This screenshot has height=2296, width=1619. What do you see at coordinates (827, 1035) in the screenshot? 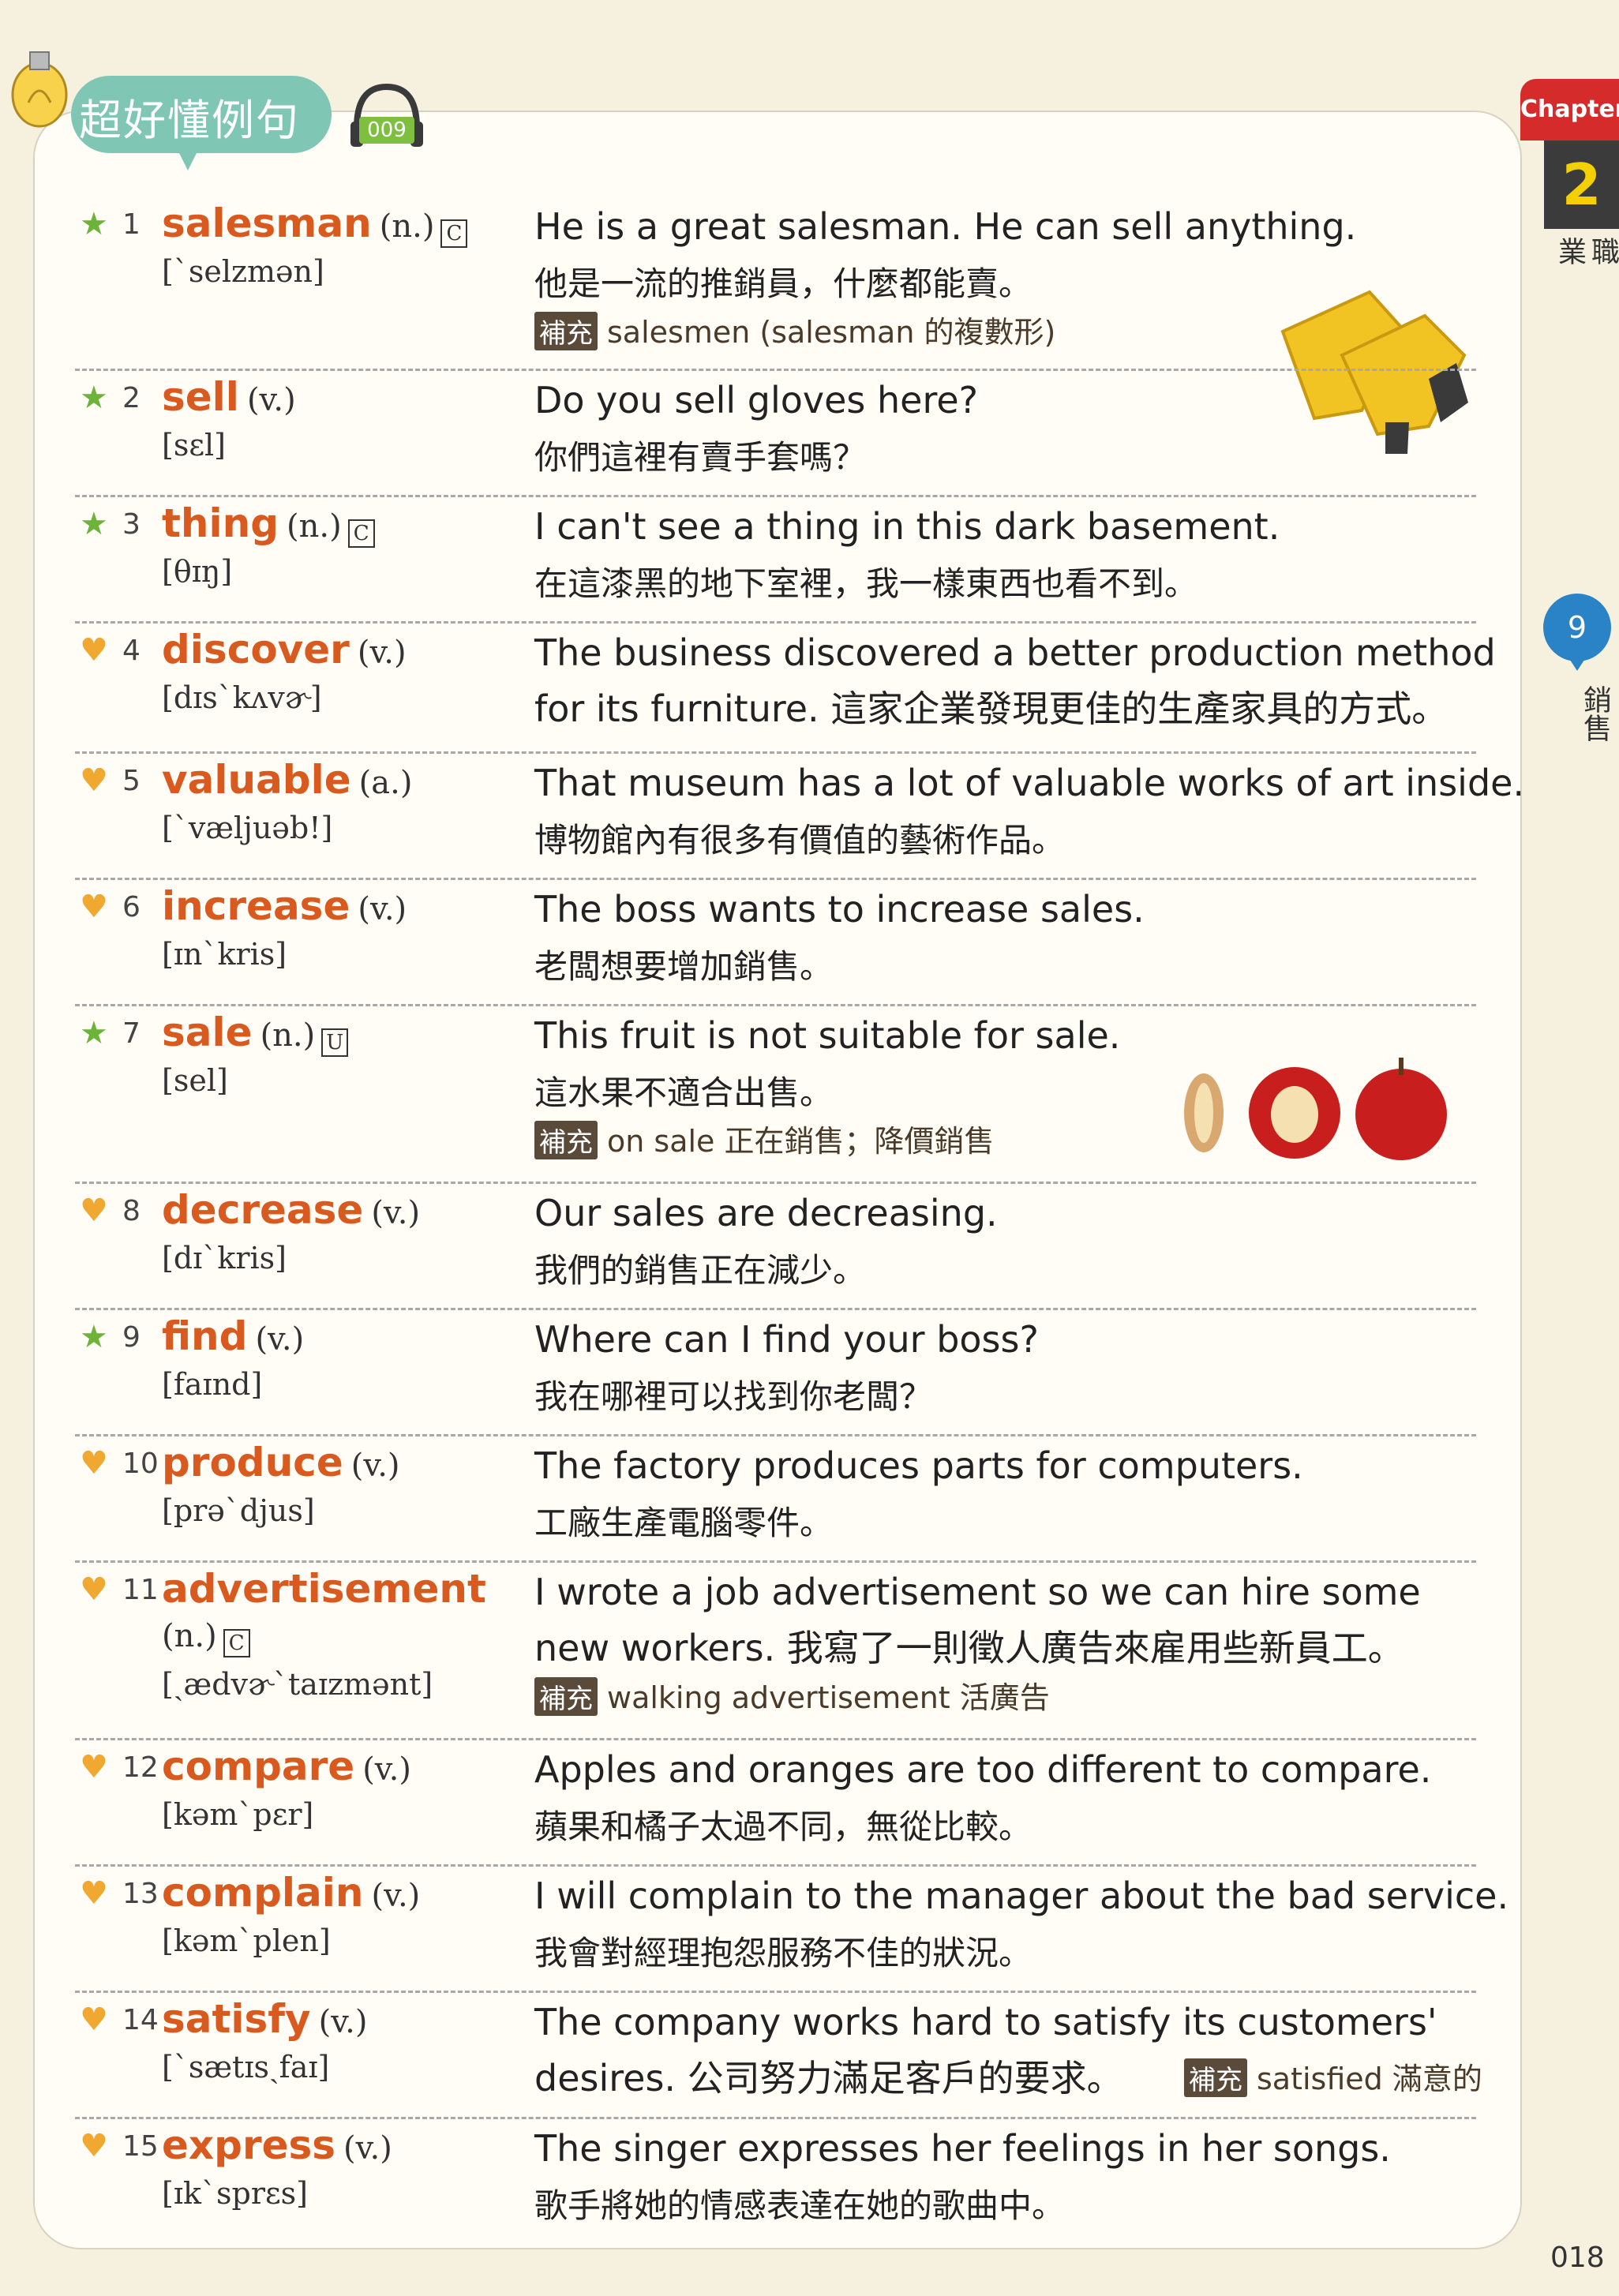
I see `example-sentence: This fruit is not suitable for sale.` at bounding box center [827, 1035].